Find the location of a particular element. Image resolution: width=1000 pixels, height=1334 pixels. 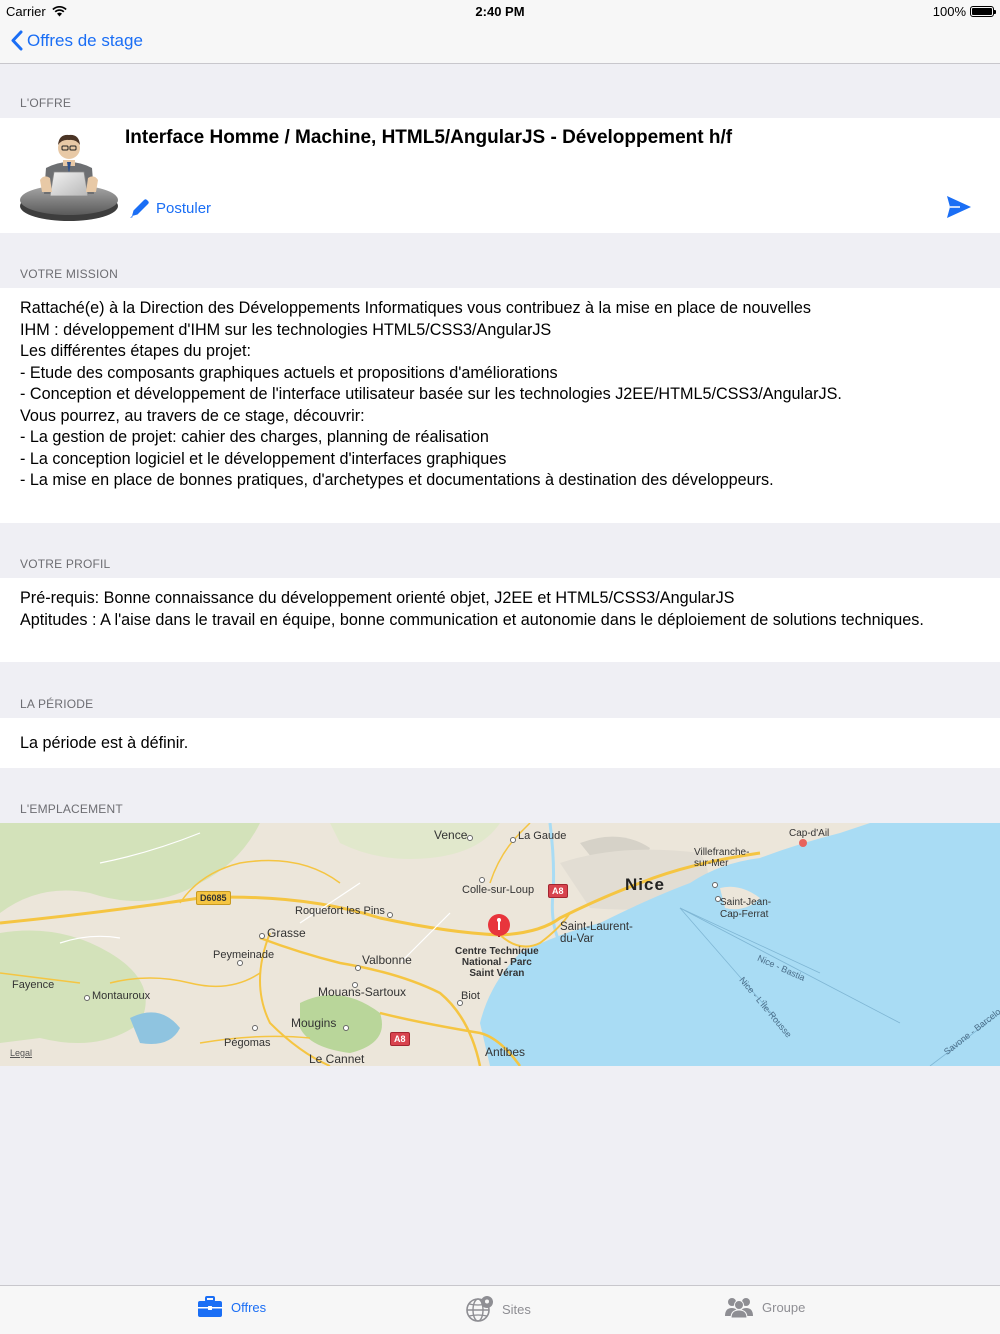

tab-offres-label: Offres is located at coordinates (249, 1307).